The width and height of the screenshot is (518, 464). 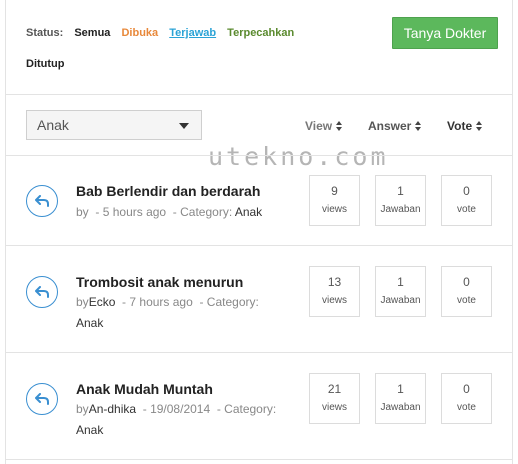 I want to click on filter-solved: Terpecahkan, so click(x=260, y=33).